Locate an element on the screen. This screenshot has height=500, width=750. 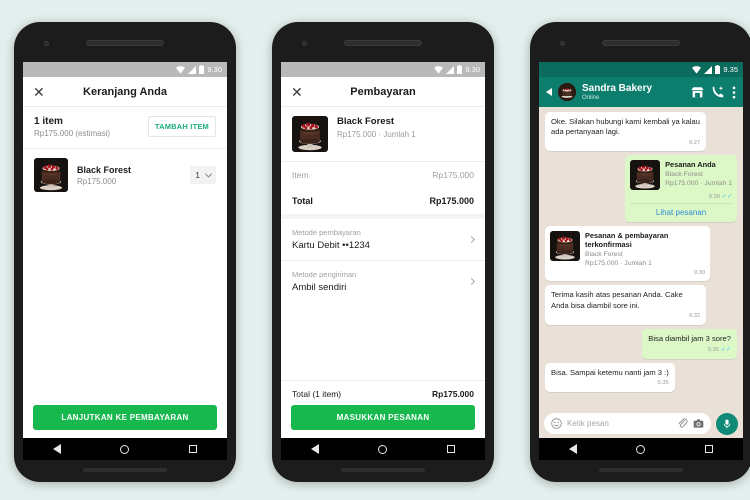
video-call-icon is located at coordinates (718, 92).